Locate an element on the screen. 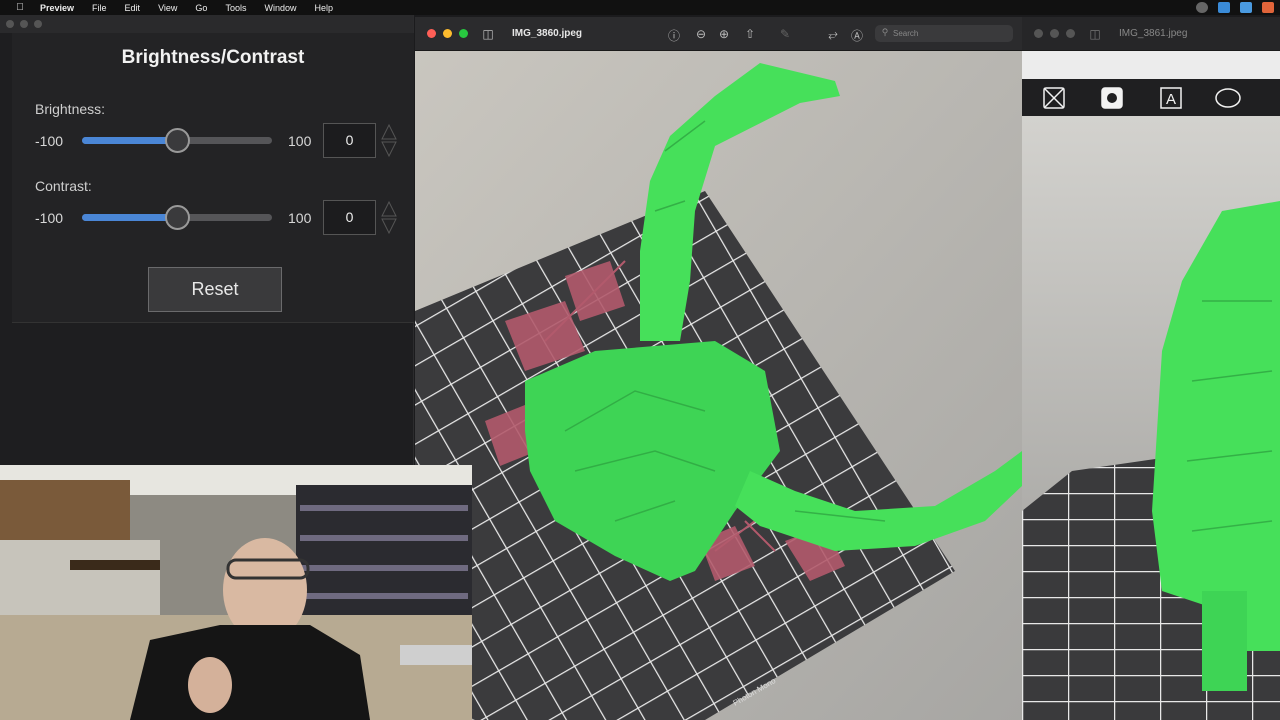  brightness-slider-fill is located at coordinates (129, 140).